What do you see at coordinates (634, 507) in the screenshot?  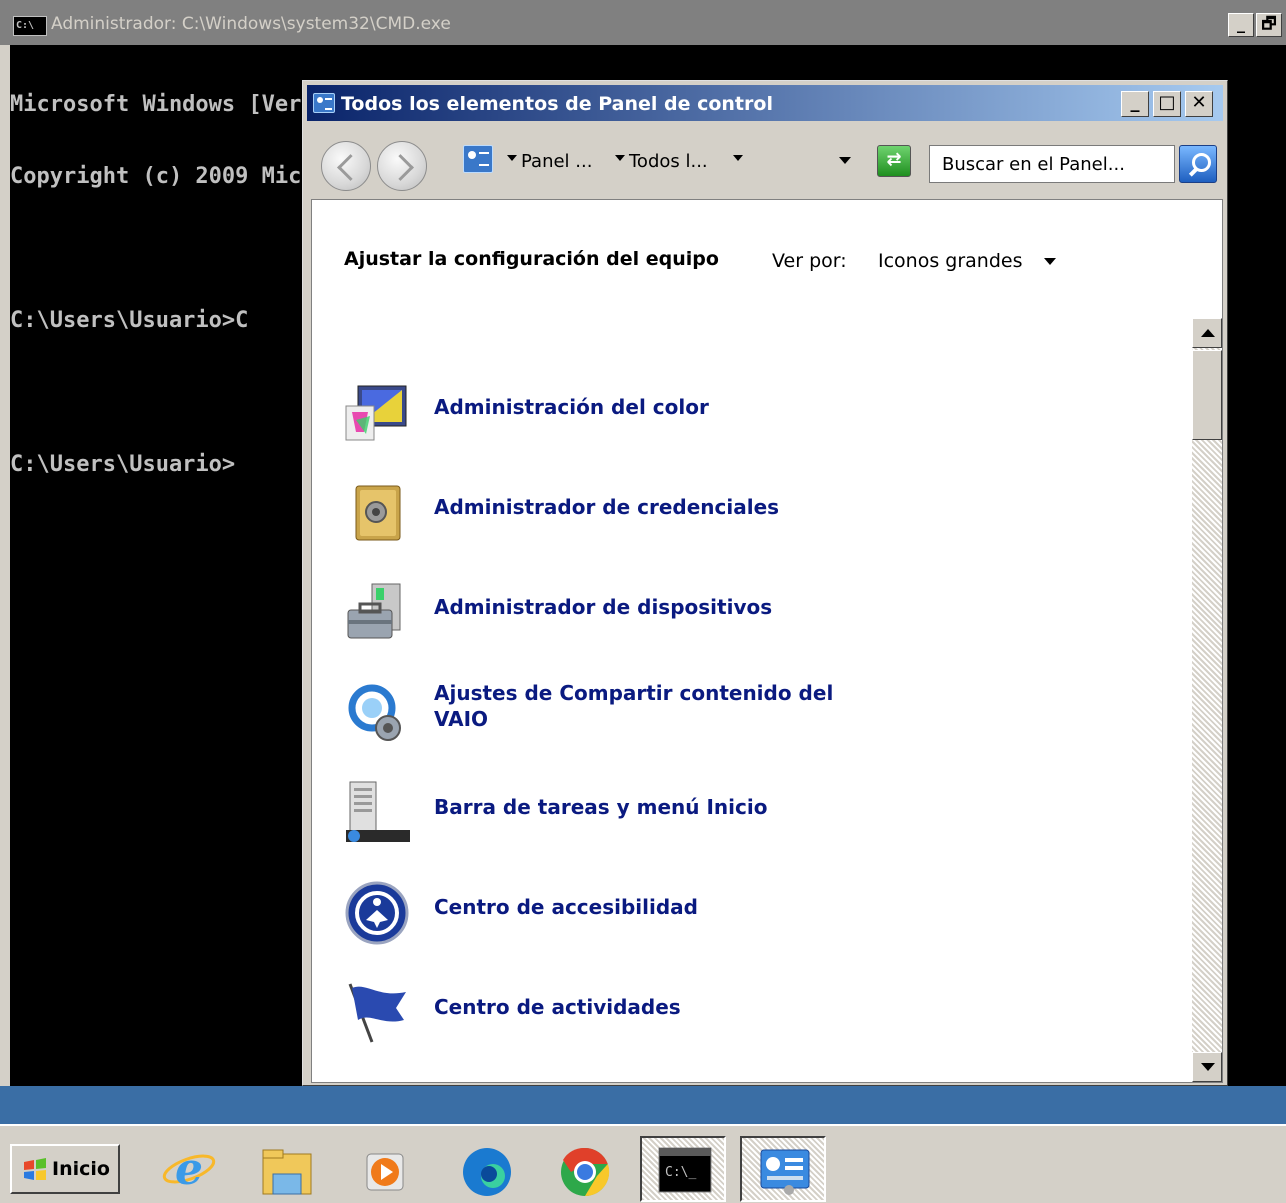 I see `item-label: Administrador de credenciales` at bounding box center [634, 507].